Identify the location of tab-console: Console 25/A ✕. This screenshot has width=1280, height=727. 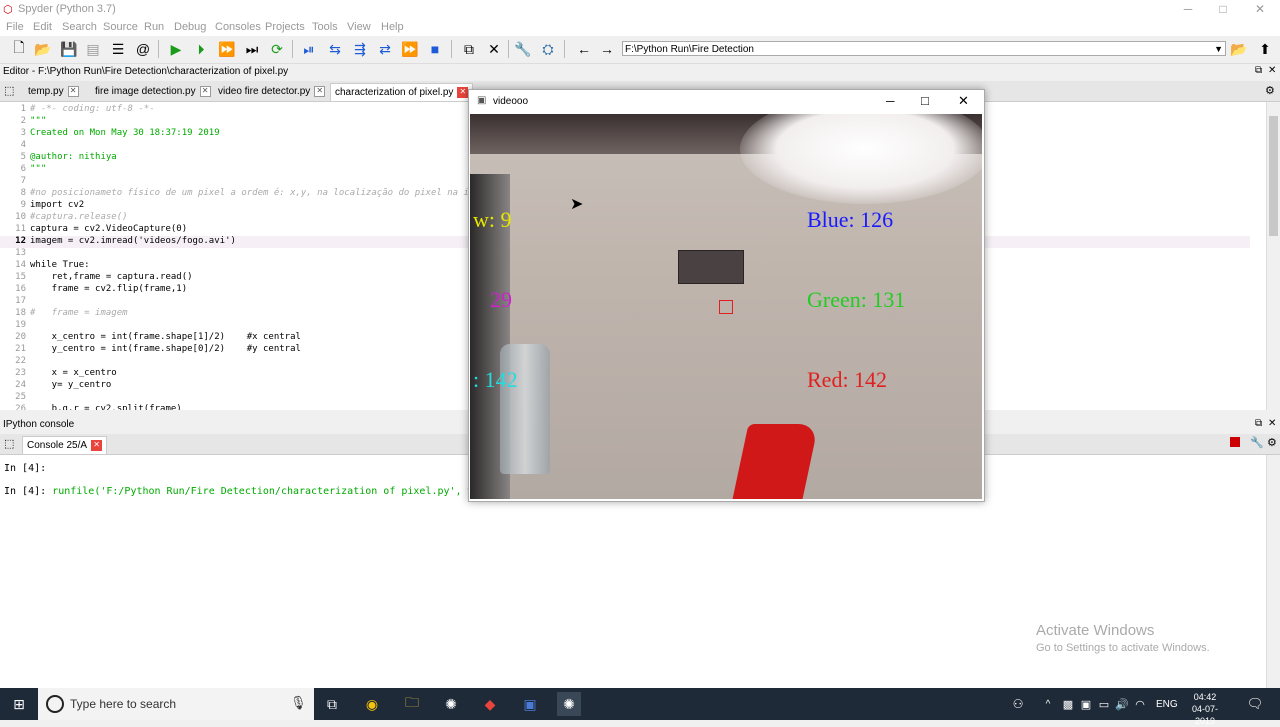
(65, 445).